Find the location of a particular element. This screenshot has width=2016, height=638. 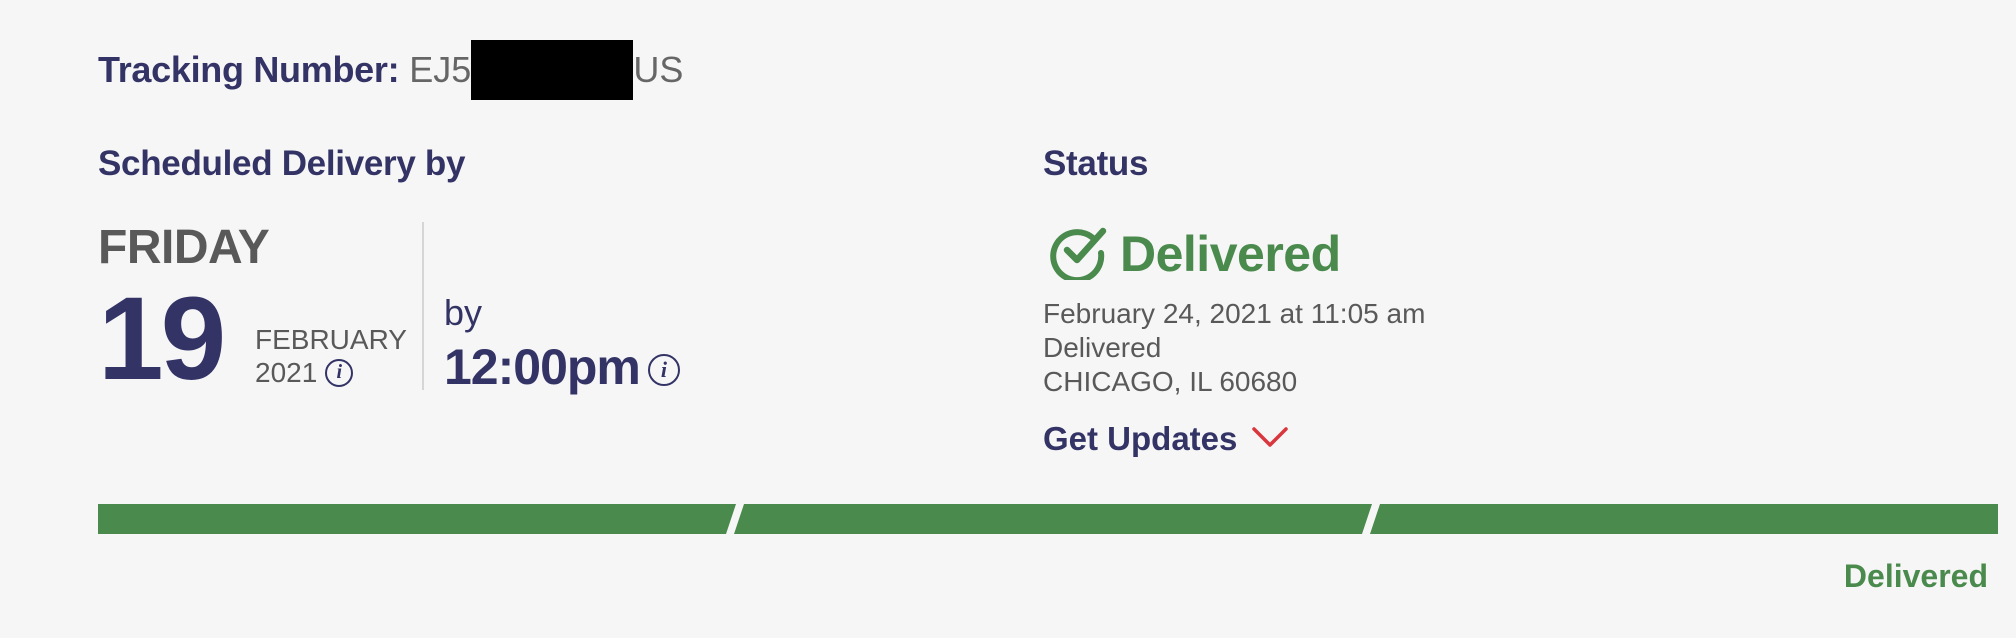

delivery-progress-bar is located at coordinates (1048, 519).